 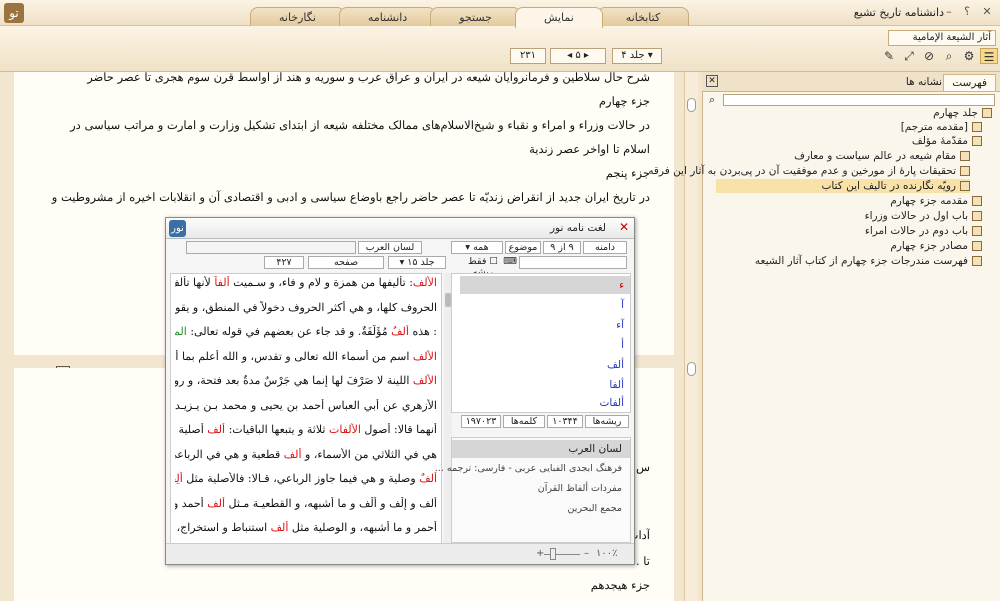 I want to click on toc-item: مقام شیعه در عالم سیاست و معارف, so click(x=882, y=156).